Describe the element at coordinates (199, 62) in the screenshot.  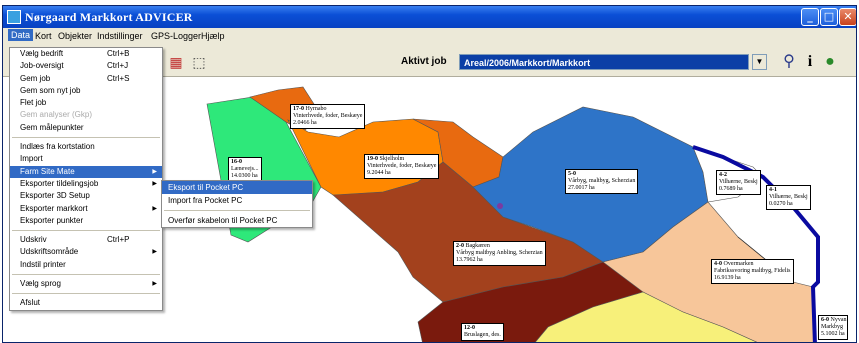
I see `fullscreen-icon: ⬚` at that location.